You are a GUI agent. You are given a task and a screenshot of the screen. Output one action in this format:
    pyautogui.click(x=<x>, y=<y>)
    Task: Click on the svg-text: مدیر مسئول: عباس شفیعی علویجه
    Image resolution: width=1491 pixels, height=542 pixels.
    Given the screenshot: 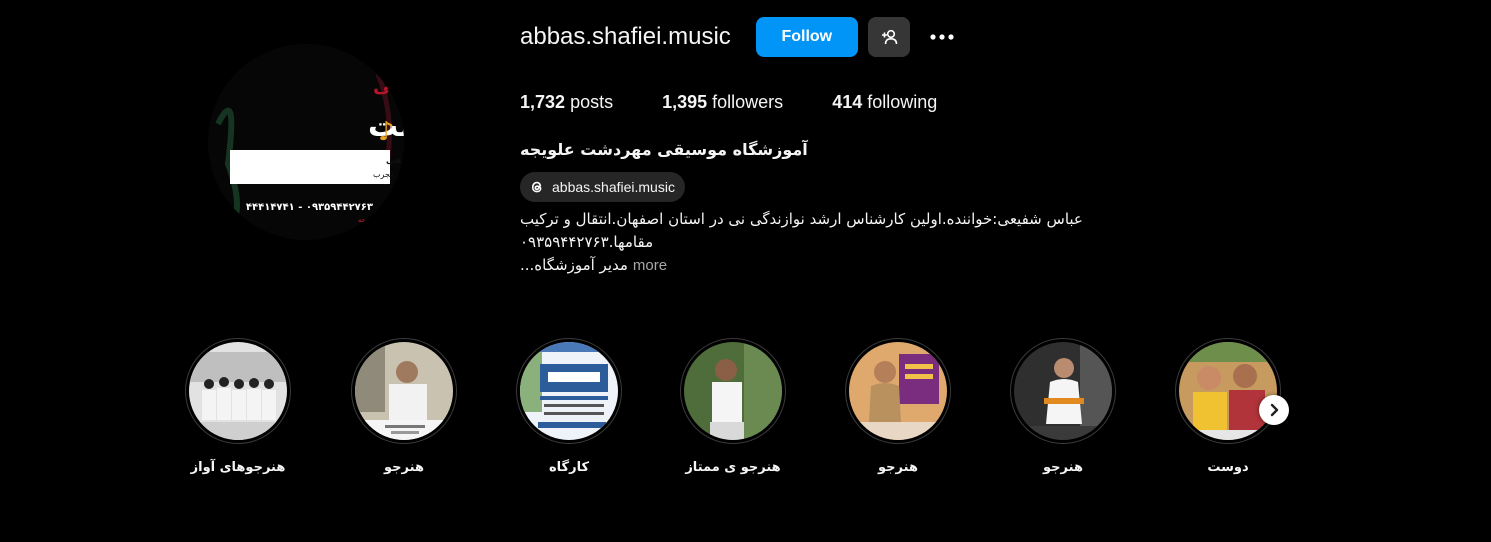 What is the action you would take?
    pyautogui.click(x=381, y=220)
    